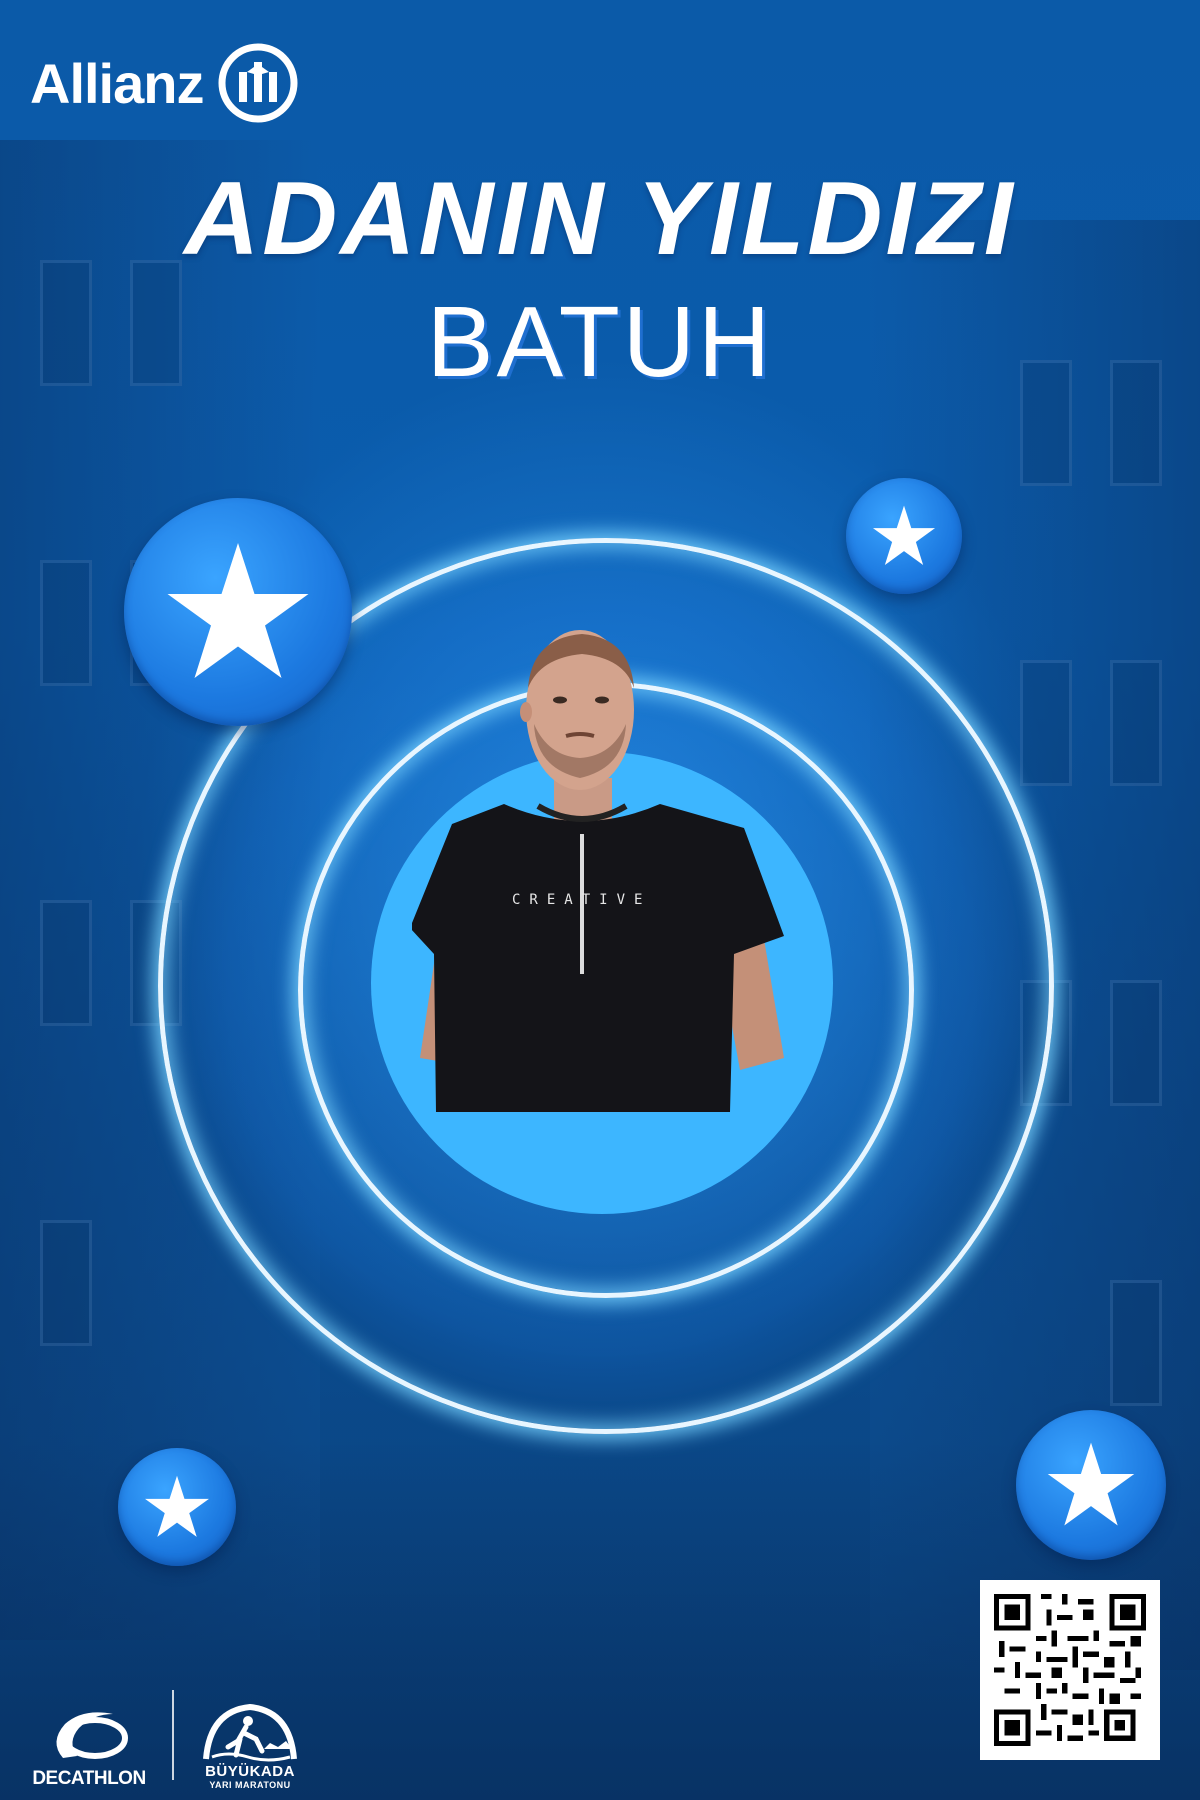 This screenshot has width=1200, height=1800. I want to click on qr-code, so click(1070, 1670).